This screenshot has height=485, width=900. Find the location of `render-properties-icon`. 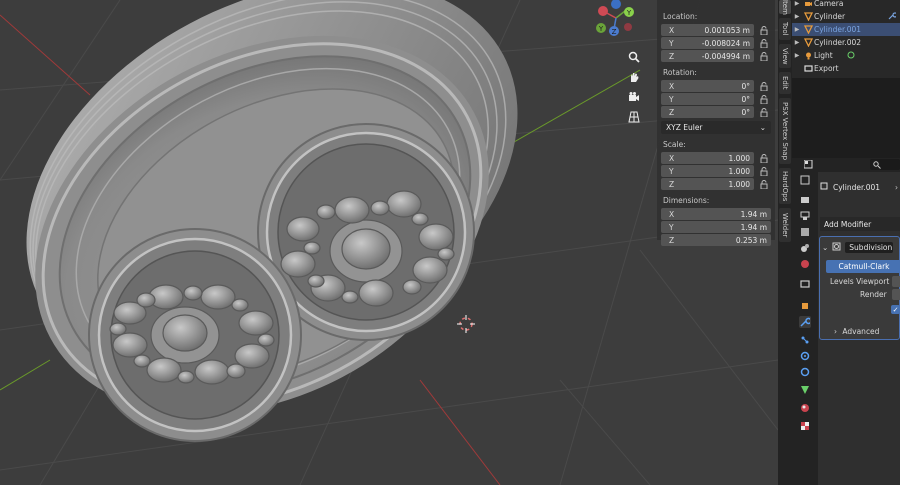

render-properties-icon is located at coordinates (805, 200).